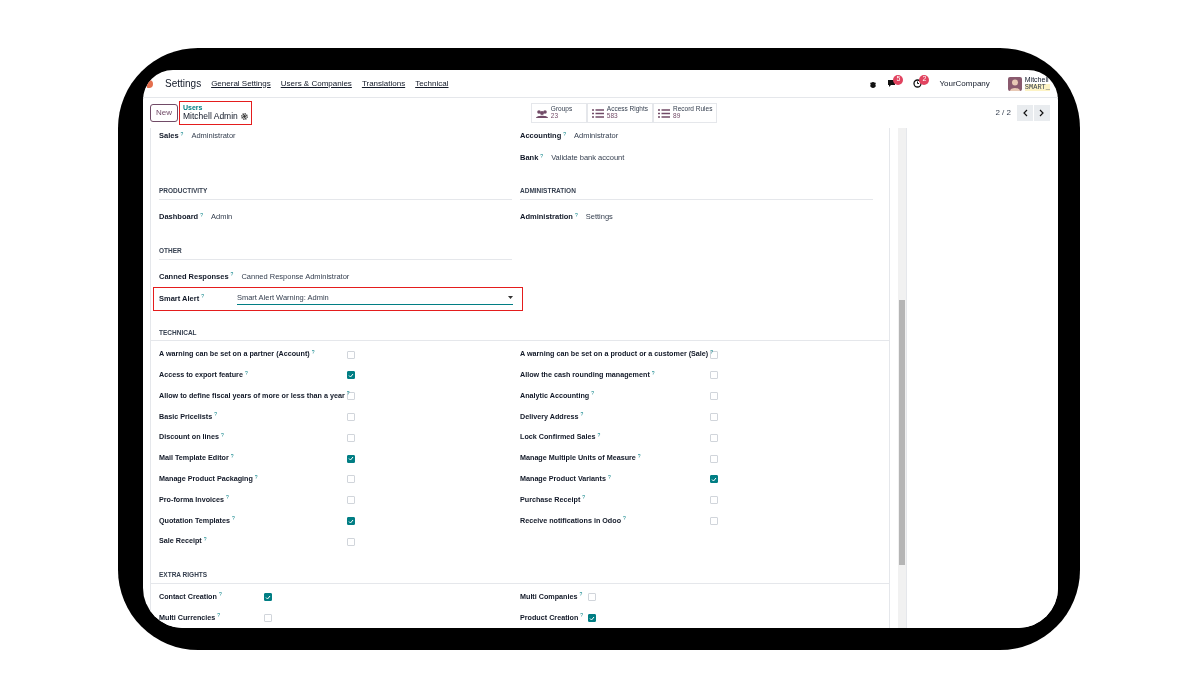 The width and height of the screenshot is (1200, 697). What do you see at coordinates (510, 297) in the screenshot?
I see `caret-icon` at bounding box center [510, 297].